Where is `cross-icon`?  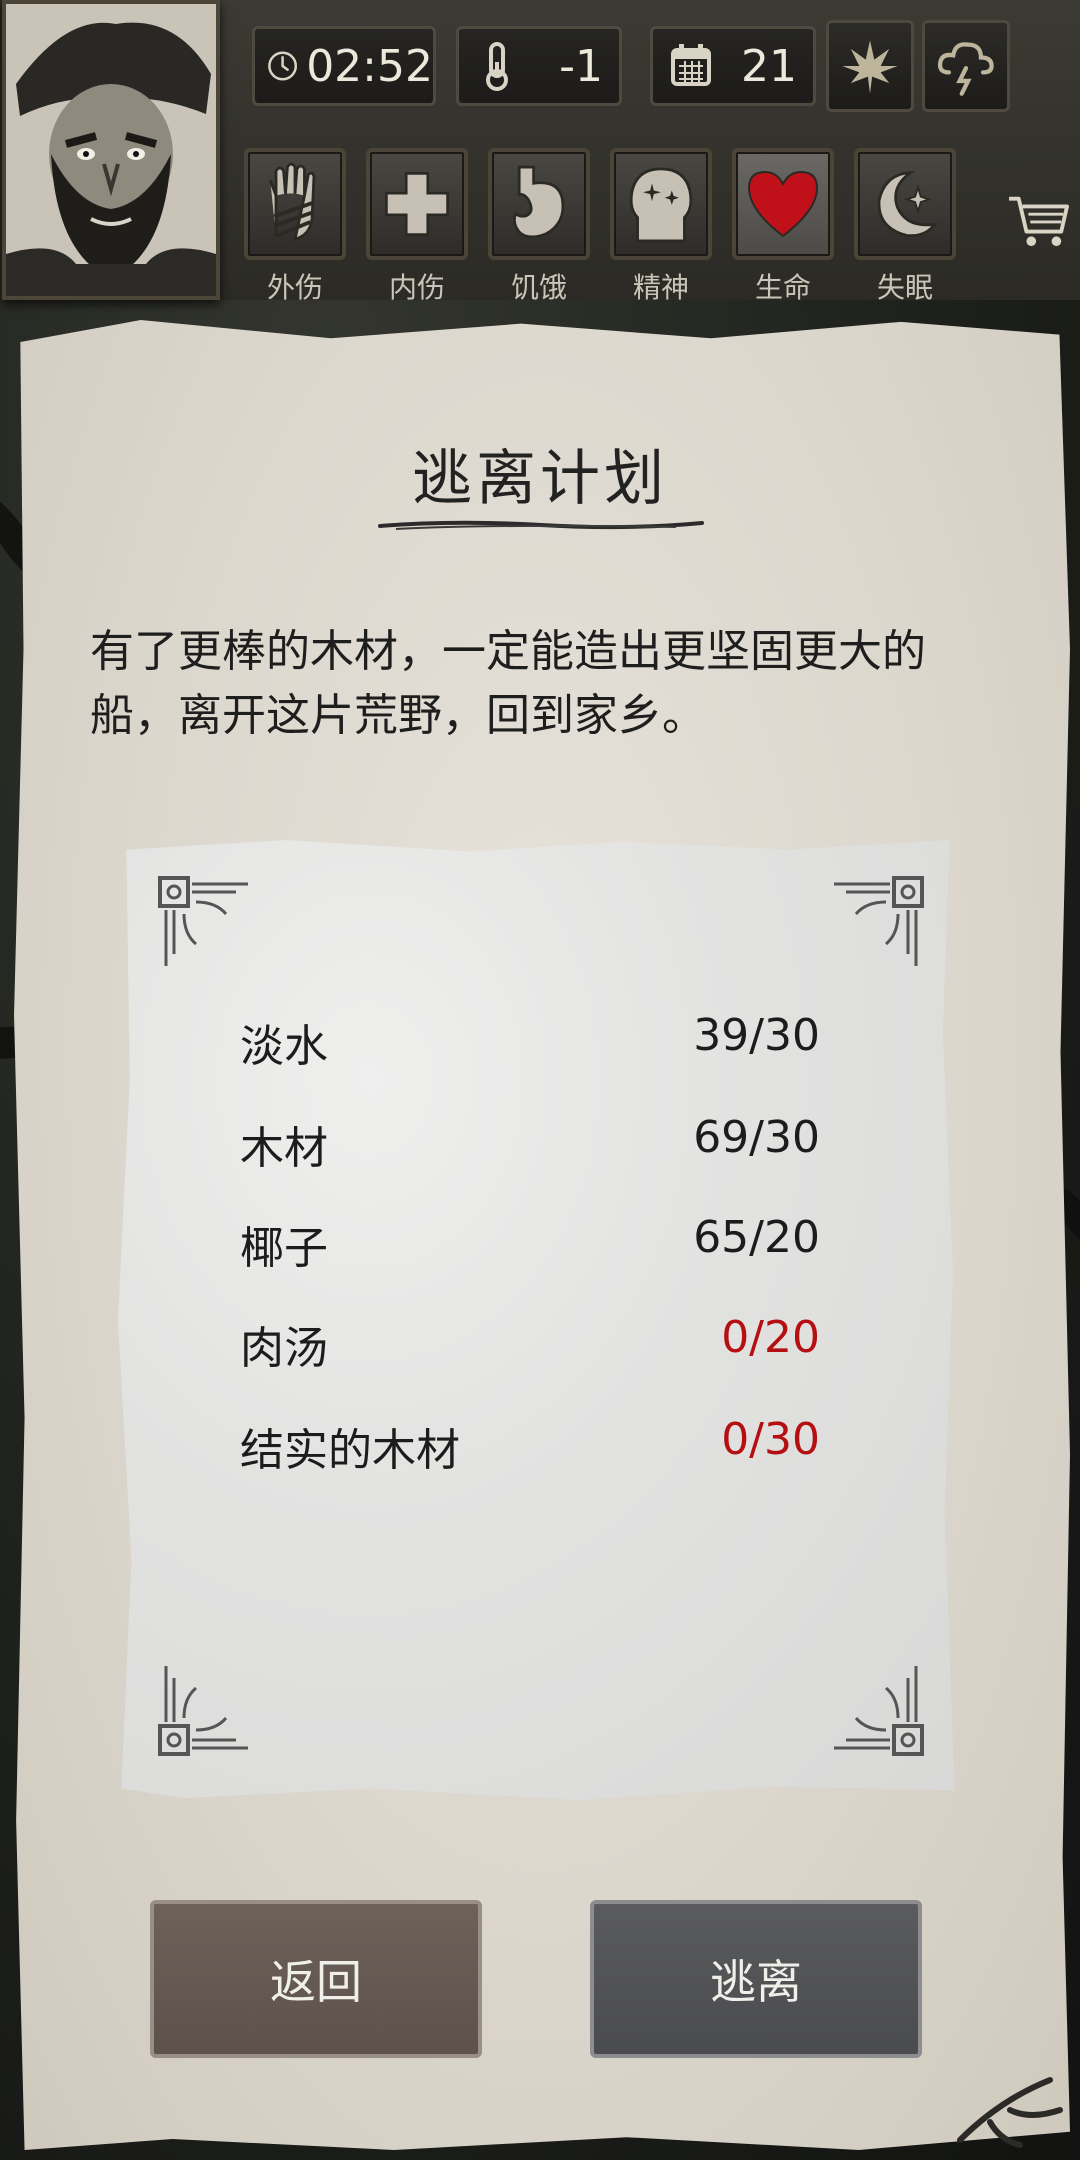
cross-icon is located at coordinates (417, 204).